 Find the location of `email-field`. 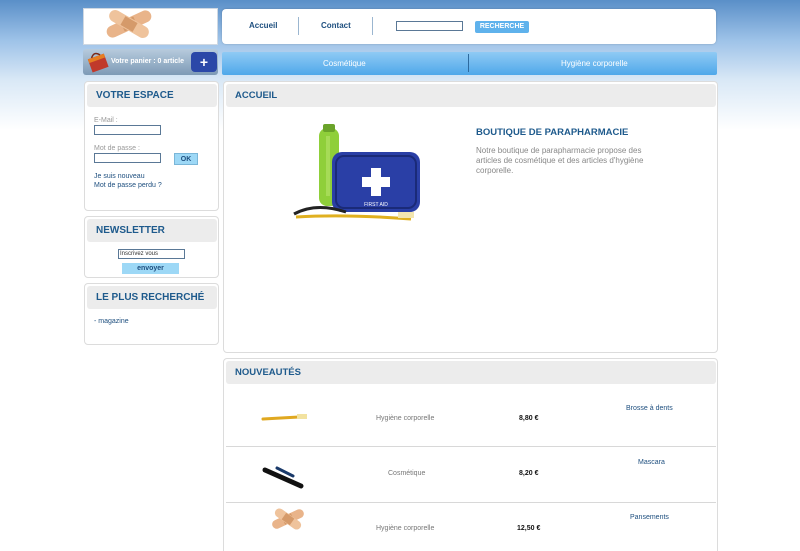

email-field is located at coordinates (127, 130).